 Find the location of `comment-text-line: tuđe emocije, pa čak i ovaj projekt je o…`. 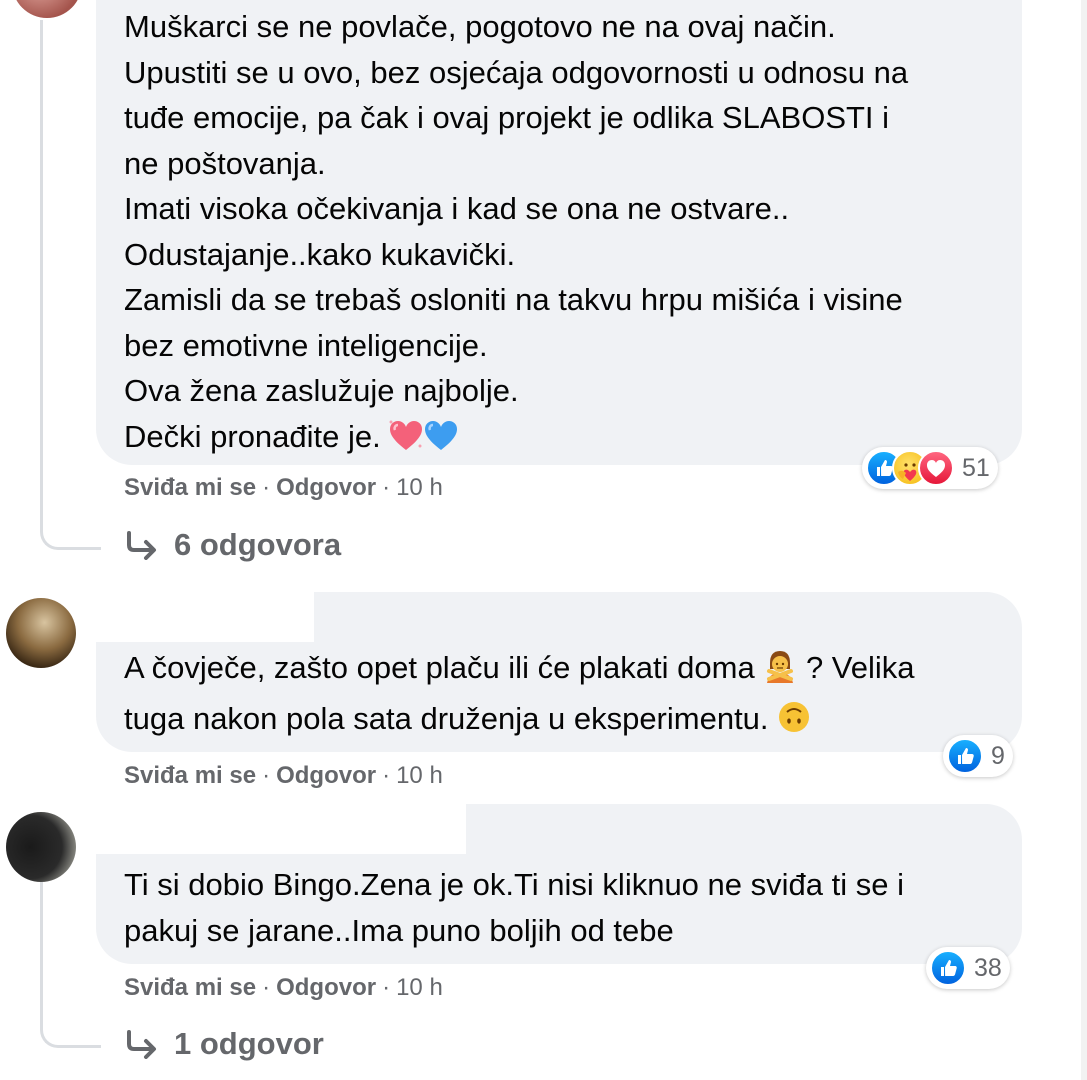

comment-text-line: tuđe emocije, pa čak i ovaj projekt je o… is located at coordinates (507, 117).